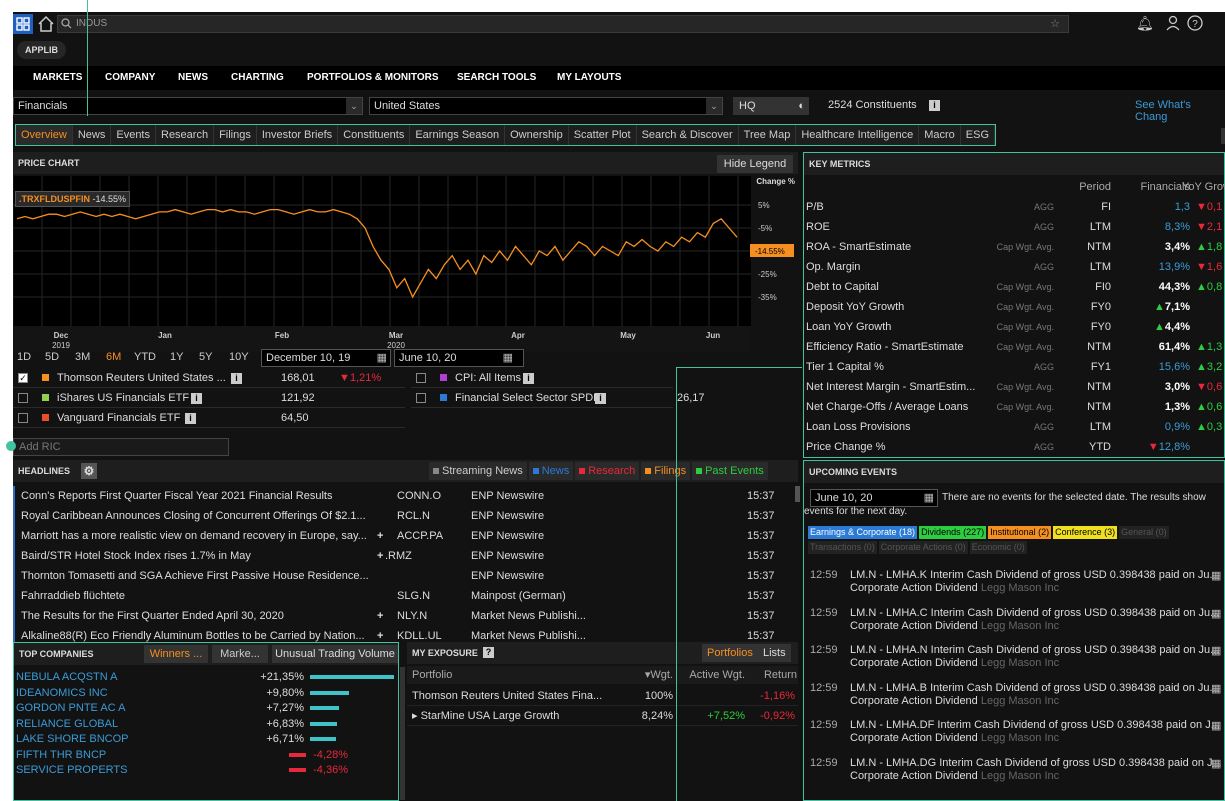 The height and width of the screenshot is (801, 1225). What do you see at coordinates (774, 653) in the screenshot?
I see `tab-lists: Lists` at bounding box center [774, 653].